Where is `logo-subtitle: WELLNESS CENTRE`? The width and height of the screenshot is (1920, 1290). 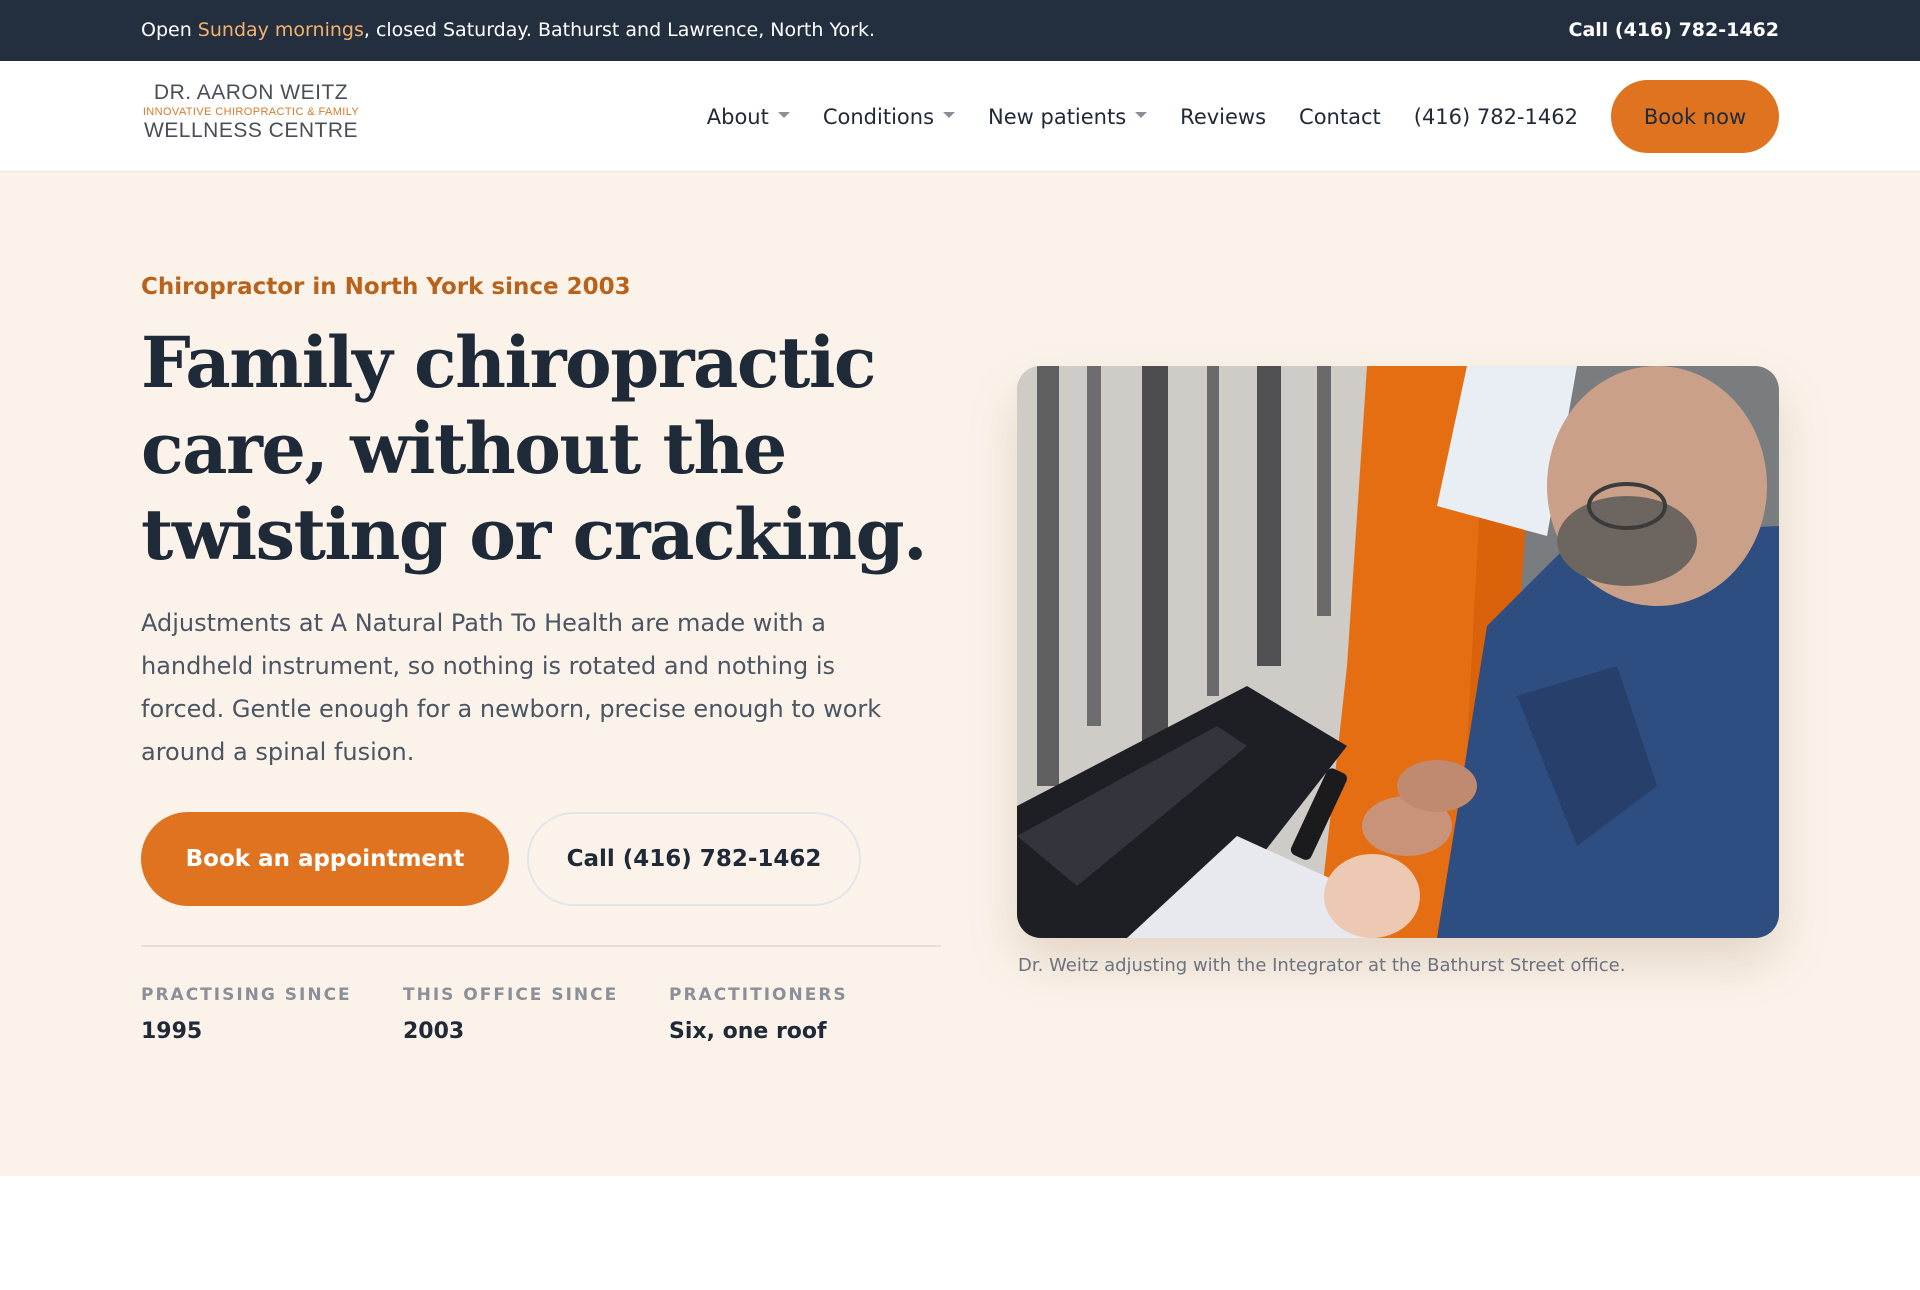
logo-subtitle: WELLNESS CENTRE is located at coordinates (251, 130).